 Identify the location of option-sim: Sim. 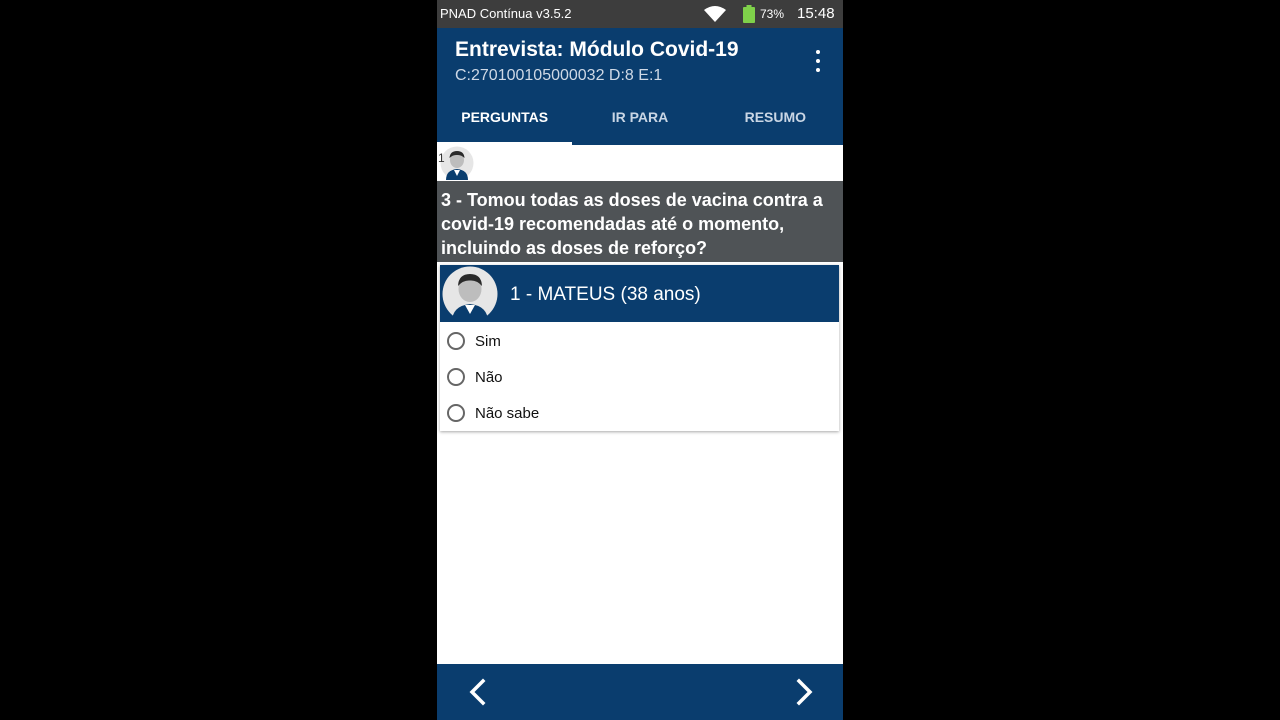
(474, 341).